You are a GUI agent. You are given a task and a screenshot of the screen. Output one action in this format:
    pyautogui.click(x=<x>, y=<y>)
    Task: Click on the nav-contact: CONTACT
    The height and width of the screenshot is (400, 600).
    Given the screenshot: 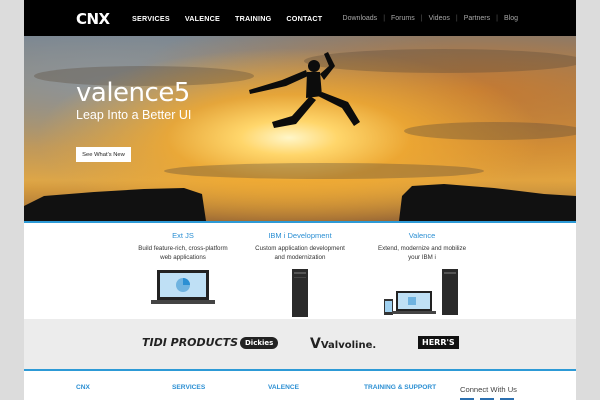 What is the action you would take?
    pyautogui.click(x=304, y=18)
    